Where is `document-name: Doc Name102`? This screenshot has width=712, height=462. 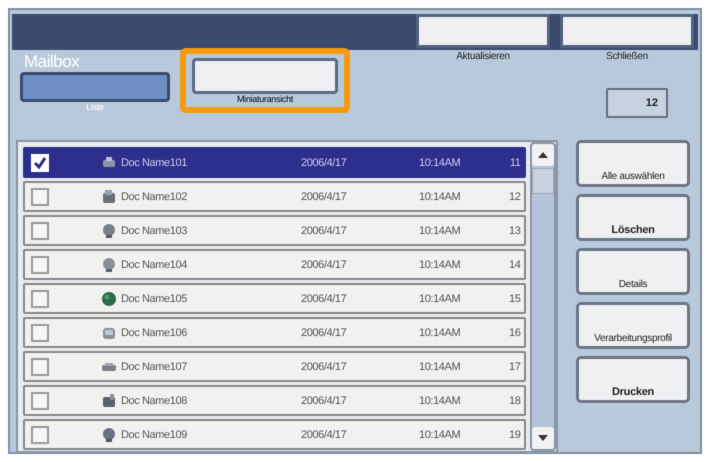 document-name: Doc Name102 is located at coordinates (154, 196).